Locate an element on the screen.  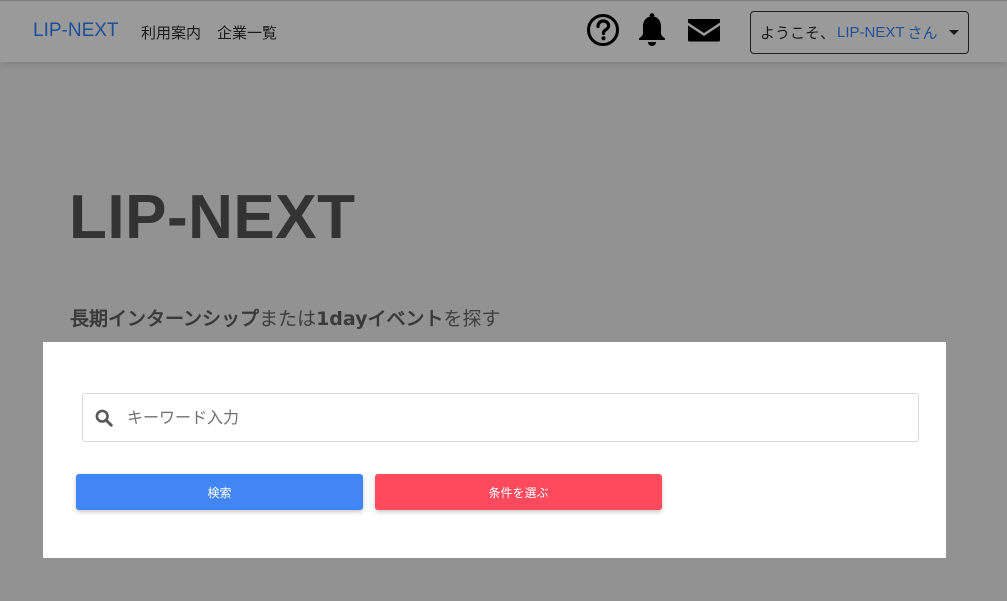
navbar: LIP-NEXT 利用案内 企業一覧 ようこそ、 LIP-NEXT さん is located at coordinates (503, 31).